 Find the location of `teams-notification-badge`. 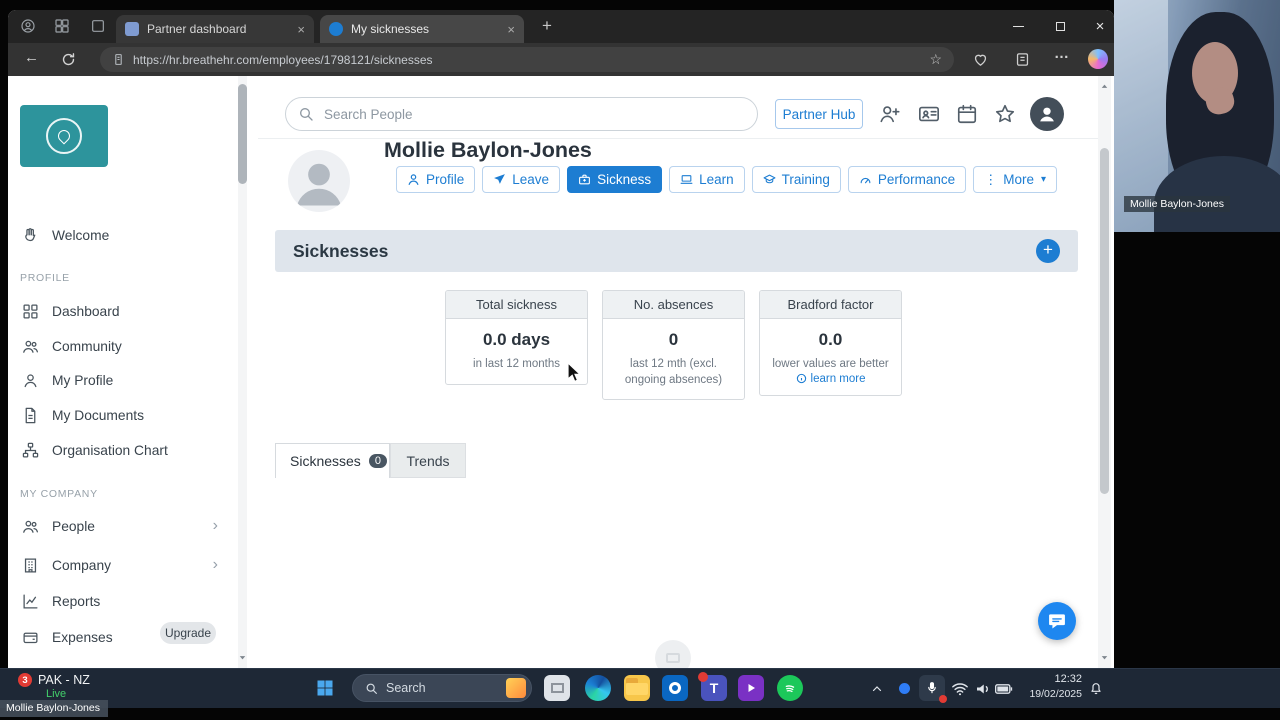

teams-notification-badge is located at coordinates (703, 677).